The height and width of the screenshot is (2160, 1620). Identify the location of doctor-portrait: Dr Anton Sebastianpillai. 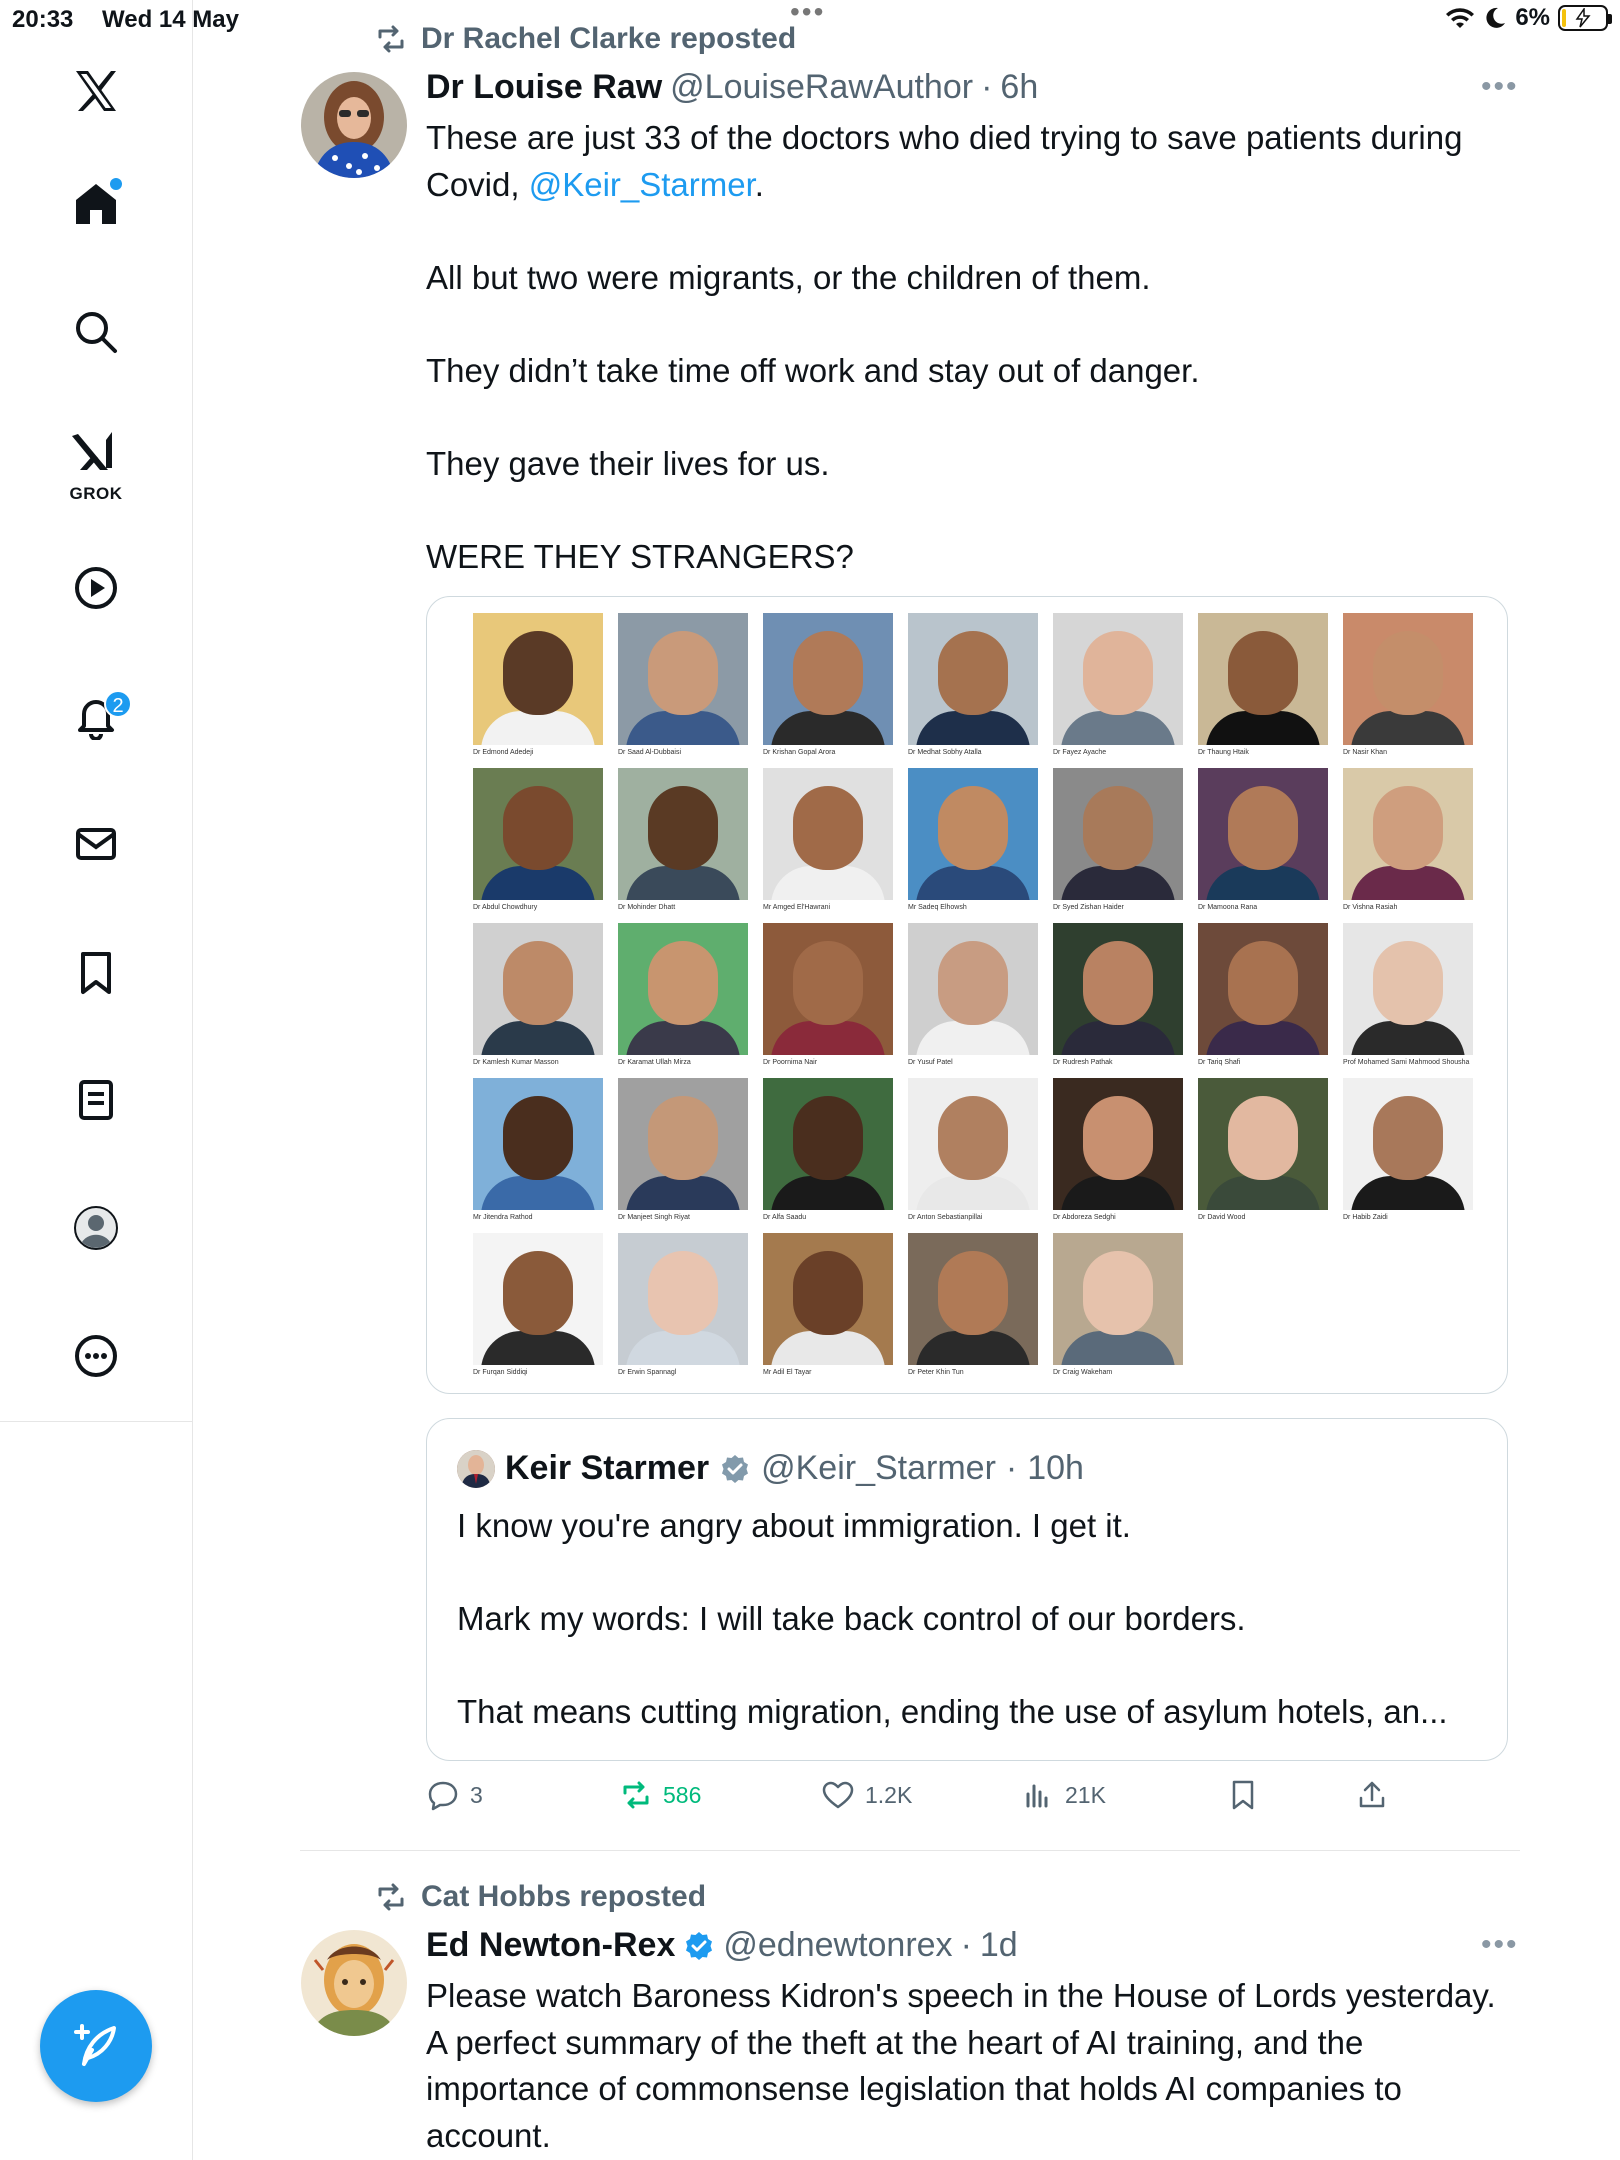
(973, 1155).